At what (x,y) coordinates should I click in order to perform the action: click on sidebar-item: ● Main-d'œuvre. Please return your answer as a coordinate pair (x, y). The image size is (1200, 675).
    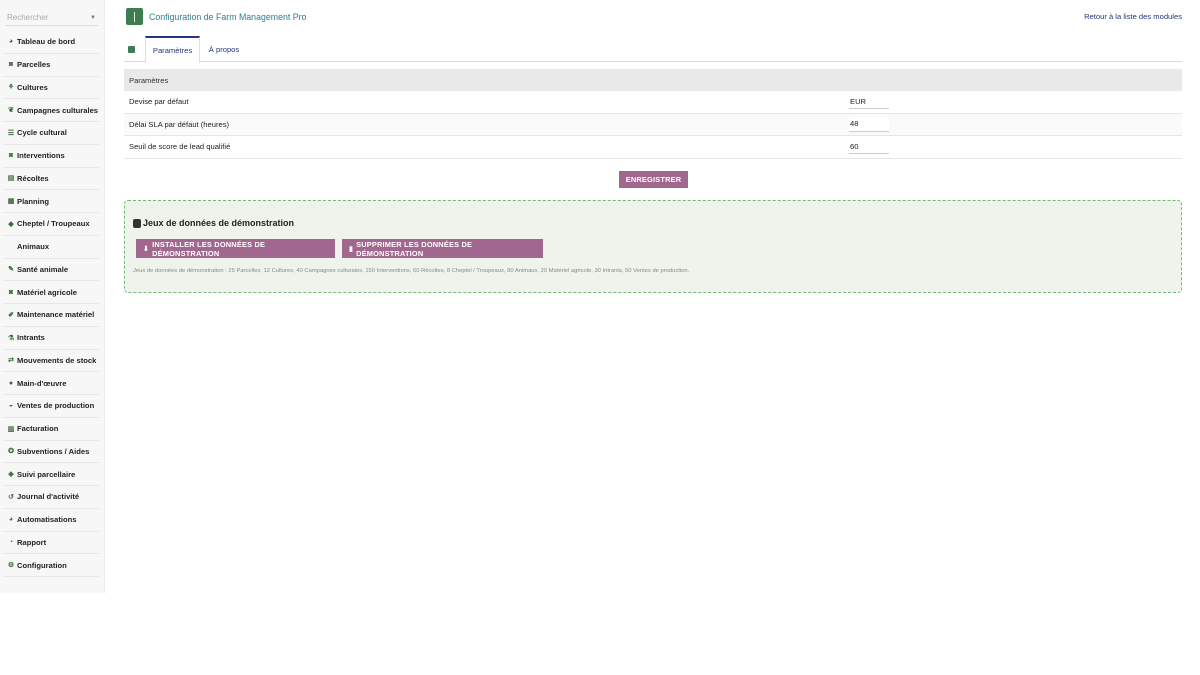
    Looking at the image, I should click on (51, 383).